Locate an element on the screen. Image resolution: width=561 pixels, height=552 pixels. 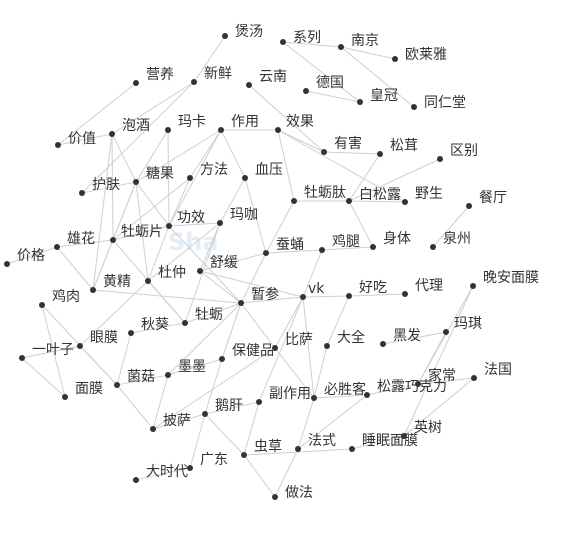
node: 眼膜 is located at coordinates (97, 339).